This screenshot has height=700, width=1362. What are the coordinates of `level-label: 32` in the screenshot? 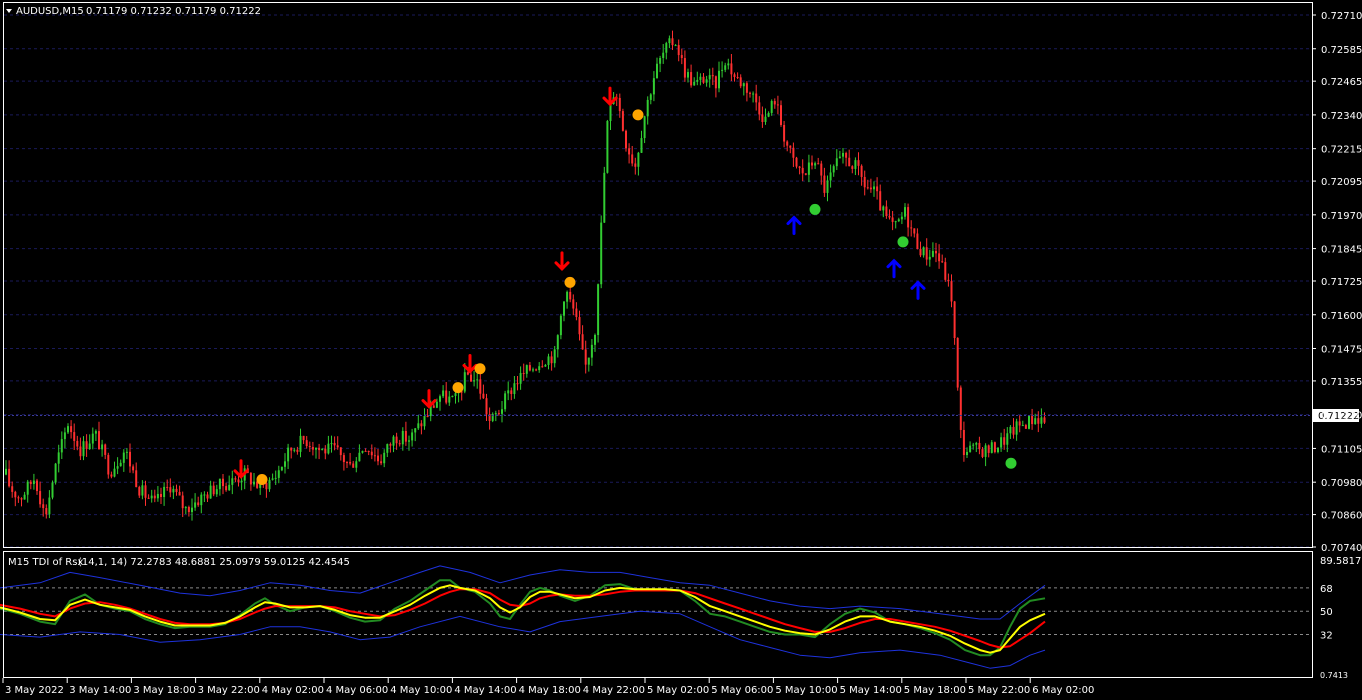 It's located at (1326, 636).